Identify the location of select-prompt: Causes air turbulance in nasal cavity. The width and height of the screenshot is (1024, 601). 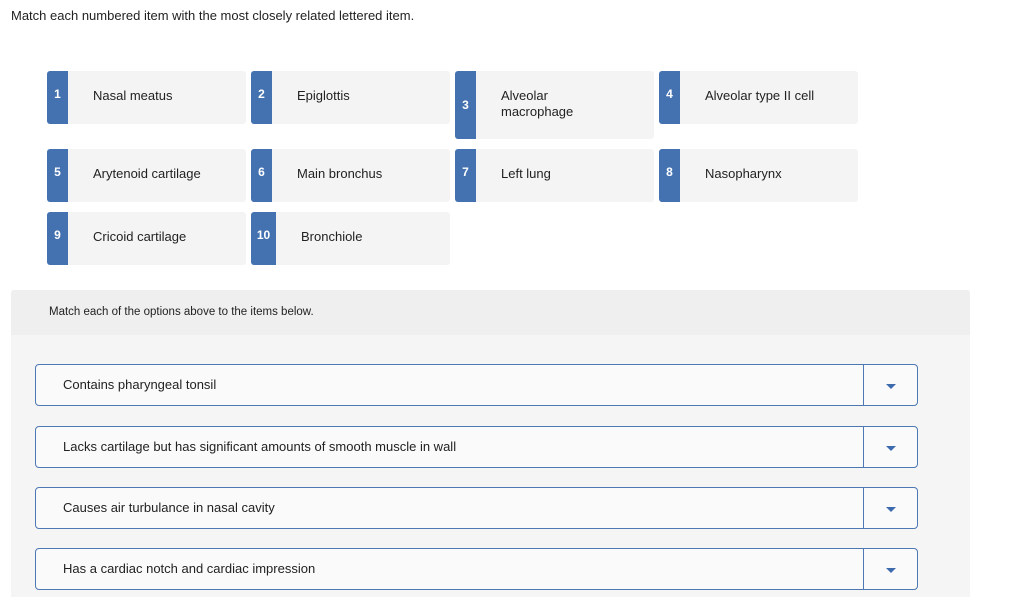
(169, 507).